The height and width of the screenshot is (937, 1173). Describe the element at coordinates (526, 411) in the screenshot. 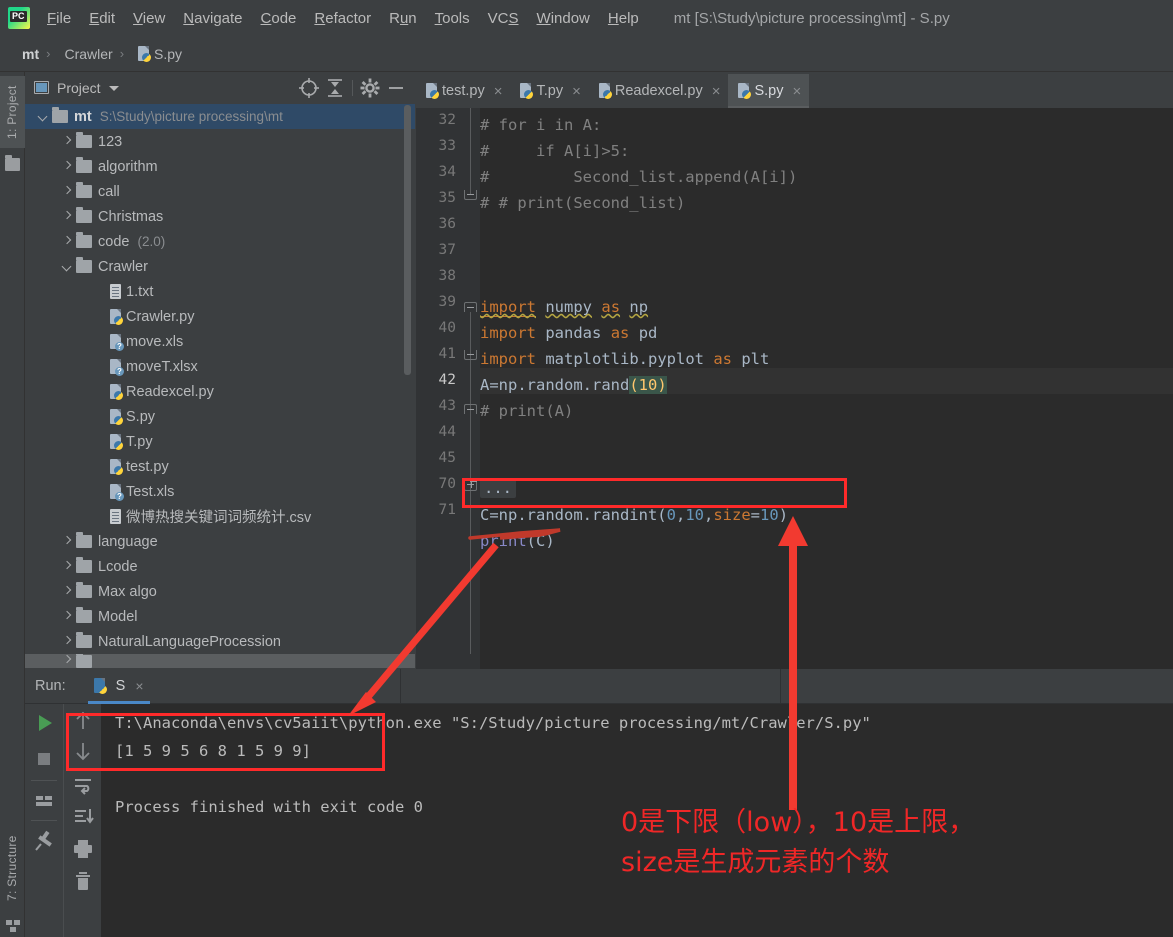

I see `code-line-print-a-comment: # print(A)` at that location.